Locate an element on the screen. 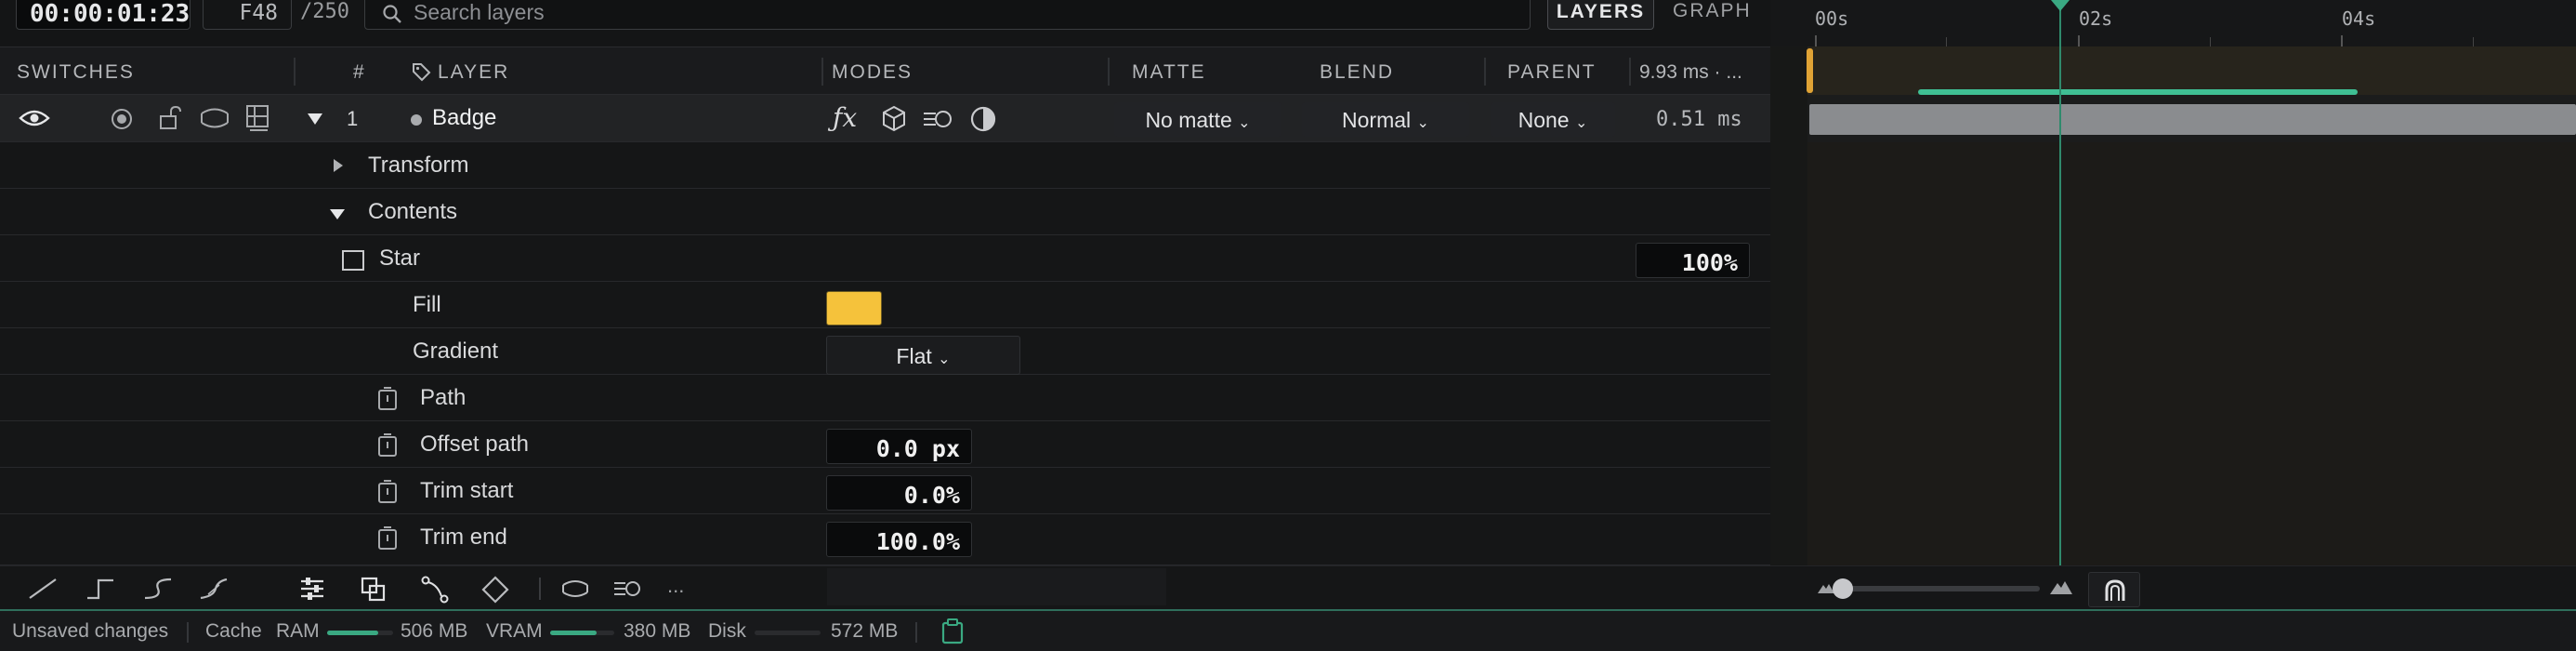  layer-name: Badge is located at coordinates (464, 118).